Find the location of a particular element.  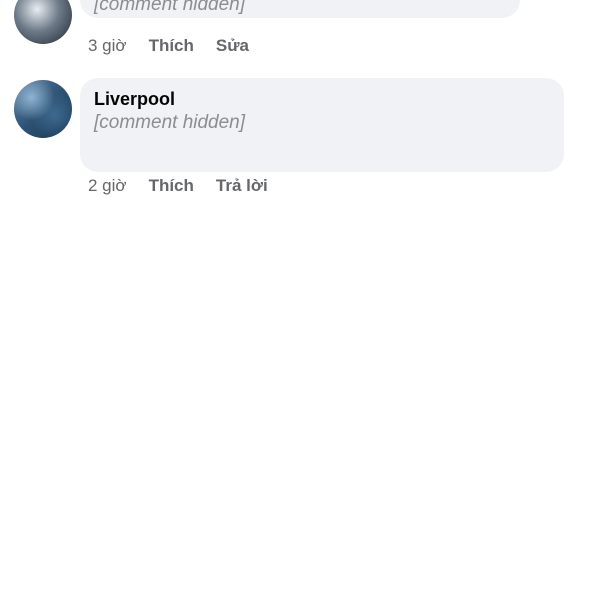

comment-actions: 3 giờ Thích Sửa is located at coordinates (179, 46).